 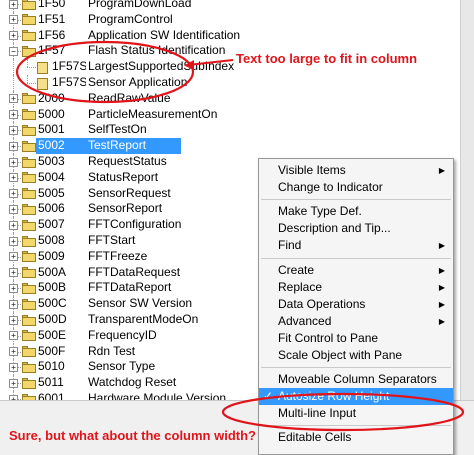 I want to click on menu-item-find: Find ▶, so click(x=356, y=245).